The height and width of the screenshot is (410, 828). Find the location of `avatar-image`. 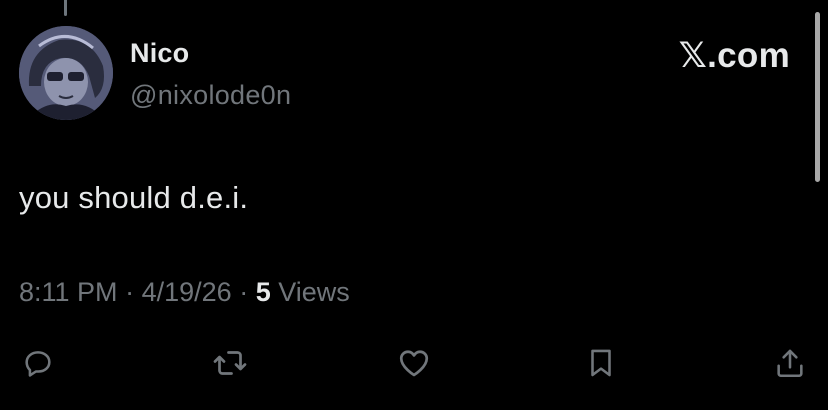

avatar-image is located at coordinates (66, 73).